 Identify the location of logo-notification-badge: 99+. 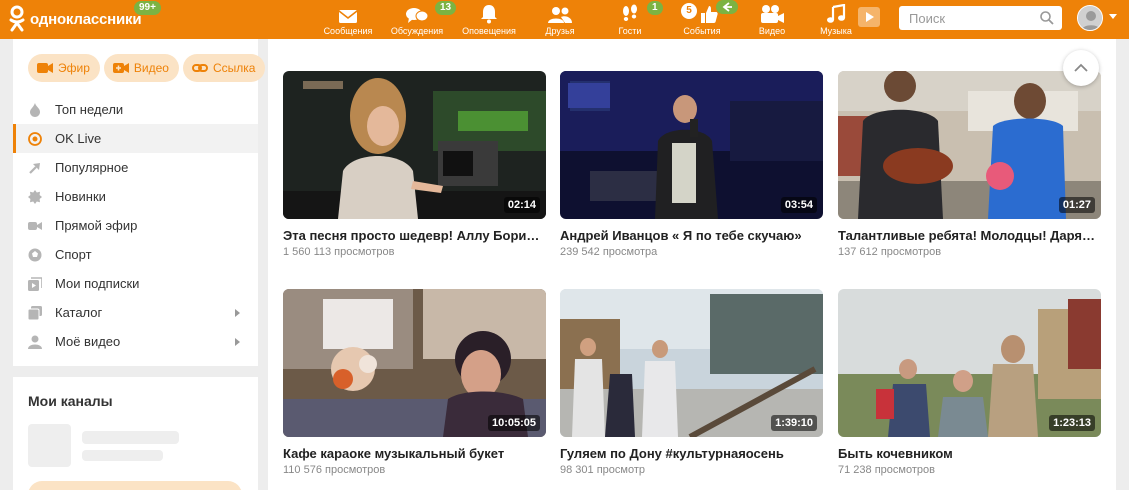
(147, 8).